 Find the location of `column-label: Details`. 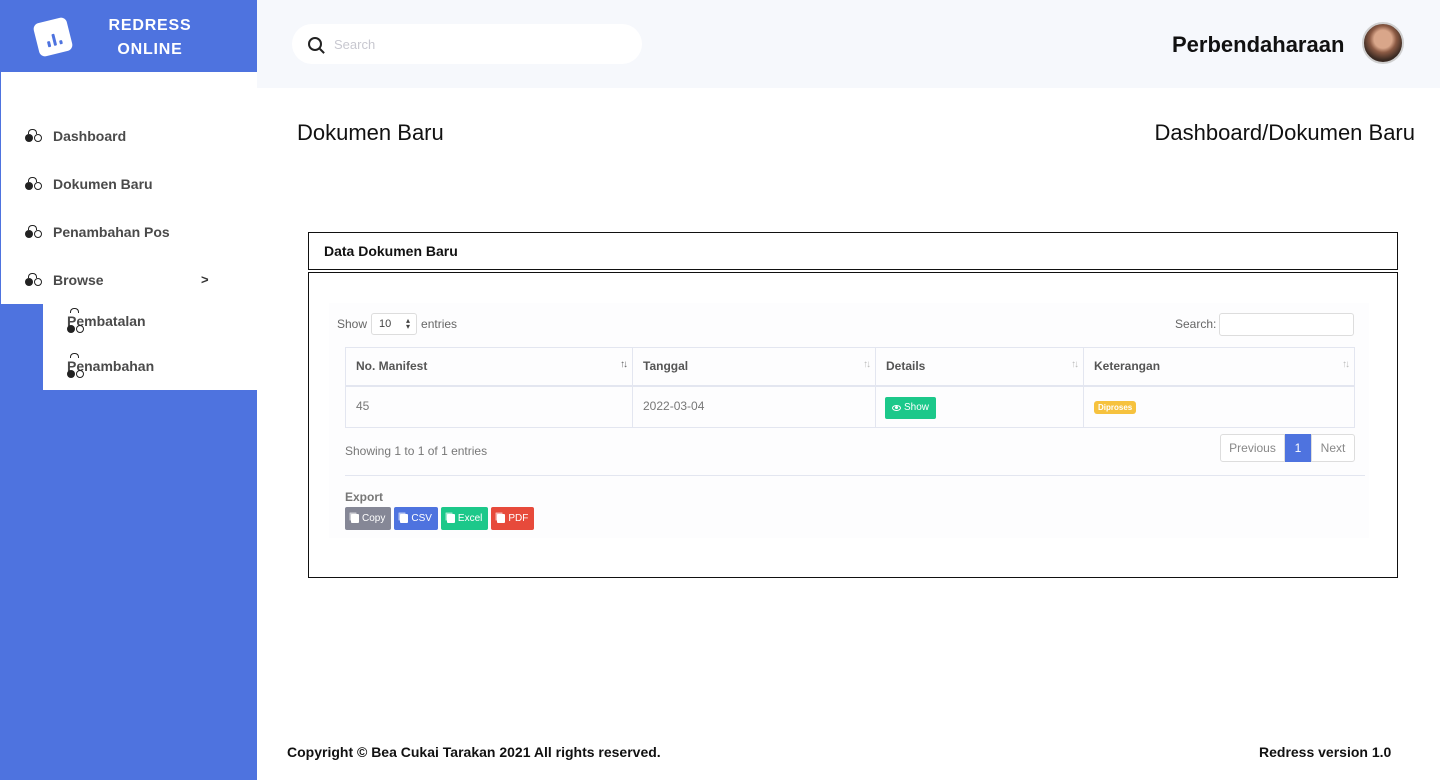

column-label: Details is located at coordinates (906, 366).